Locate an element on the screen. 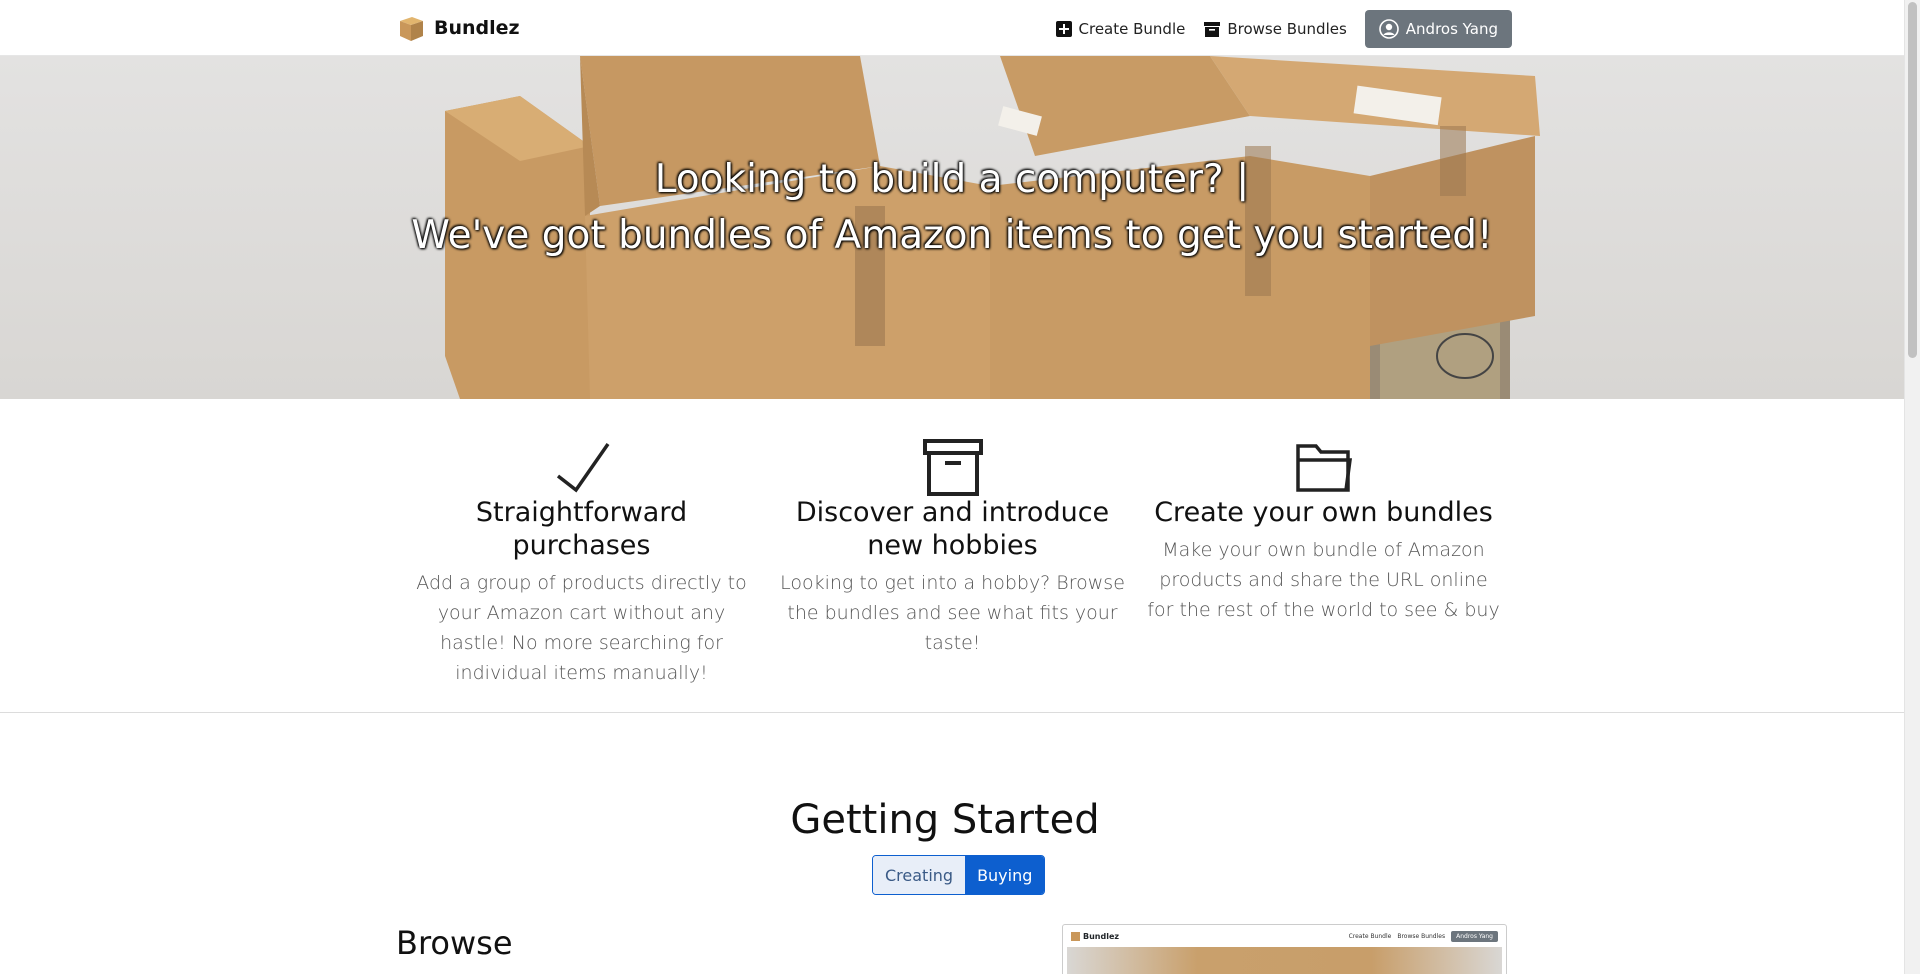  preview-hero-image is located at coordinates (1284, 960).